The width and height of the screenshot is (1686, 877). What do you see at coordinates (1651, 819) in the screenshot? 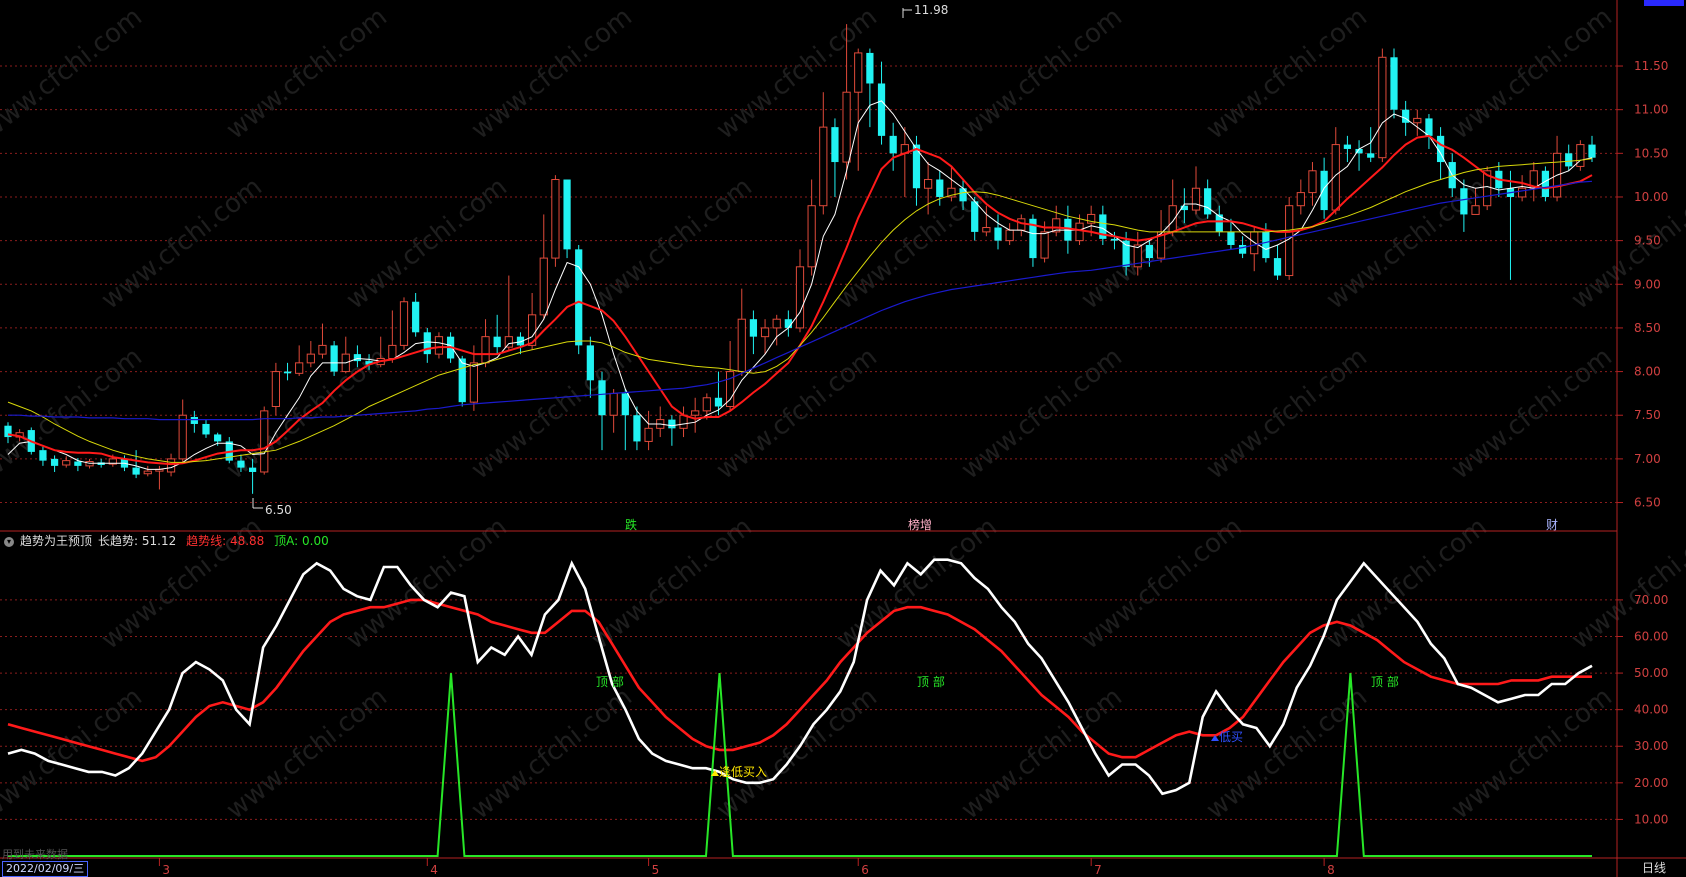
I see `indicator-tick-label: 10.00` at bounding box center [1651, 819].